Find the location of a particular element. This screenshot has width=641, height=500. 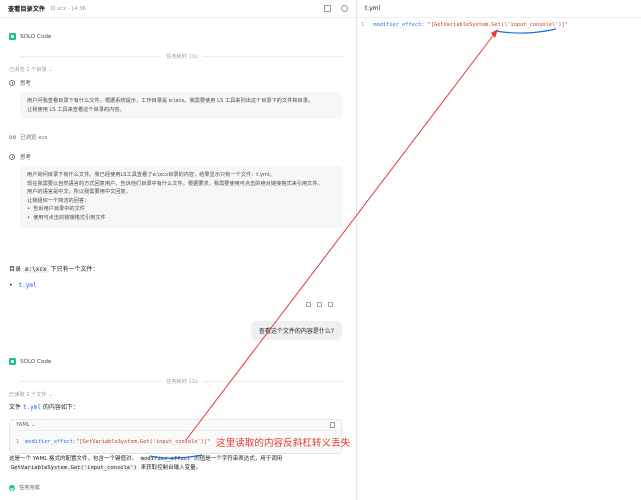

read-files-toggle: 已读取 1 个文件 ⌄ is located at coordinates (178, 394).